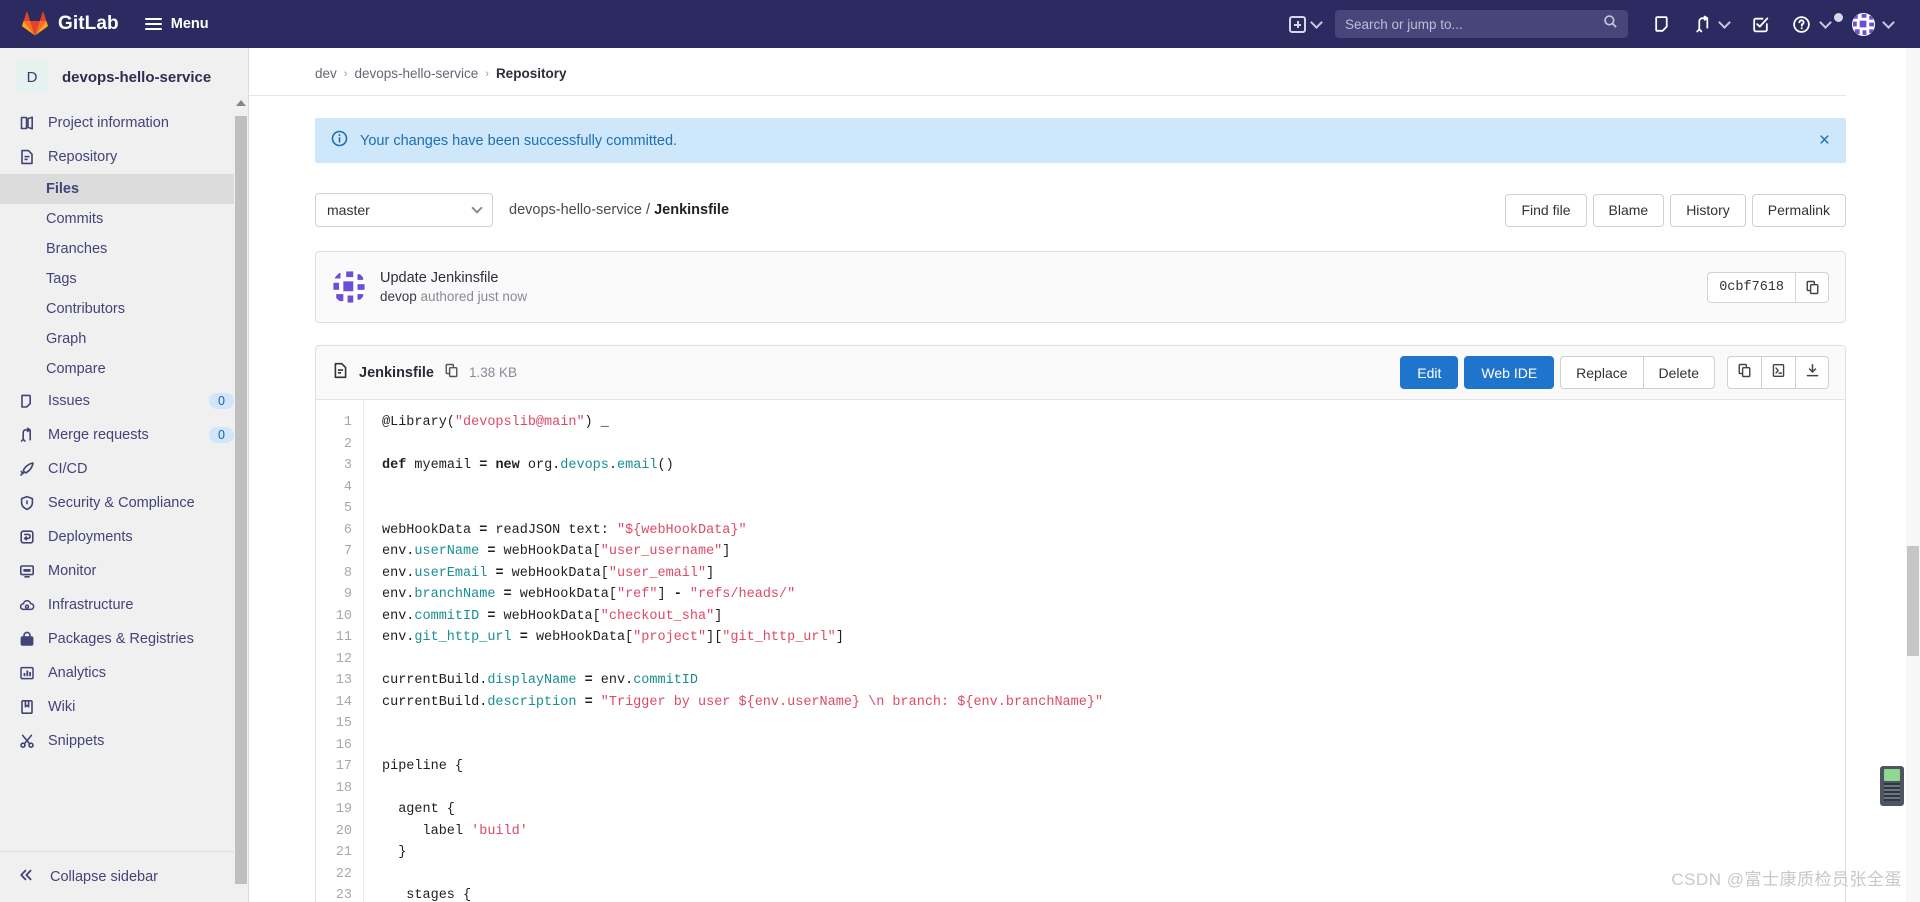  What do you see at coordinates (124, 435) in the screenshot?
I see `sidebar-item-merge-requests: Merge requests 0` at bounding box center [124, 435].